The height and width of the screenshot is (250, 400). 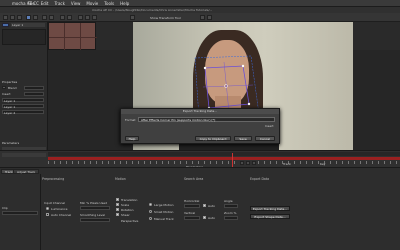 What do you see at coordinates (231, 206) in the screenshot?
I see `angle-field` at bounding box center [231, 206].